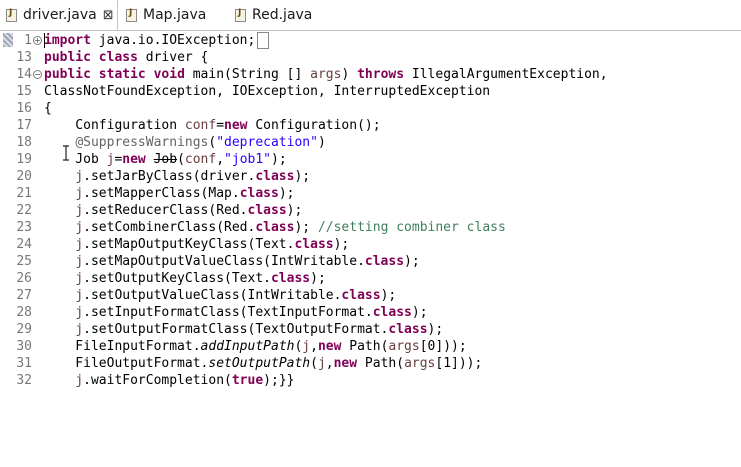 This screenshot has width=741, height=467. What do you see at coordinates (48, 108) in the screenshot?
I see `code-line: {` at bounding box center [48, 108].